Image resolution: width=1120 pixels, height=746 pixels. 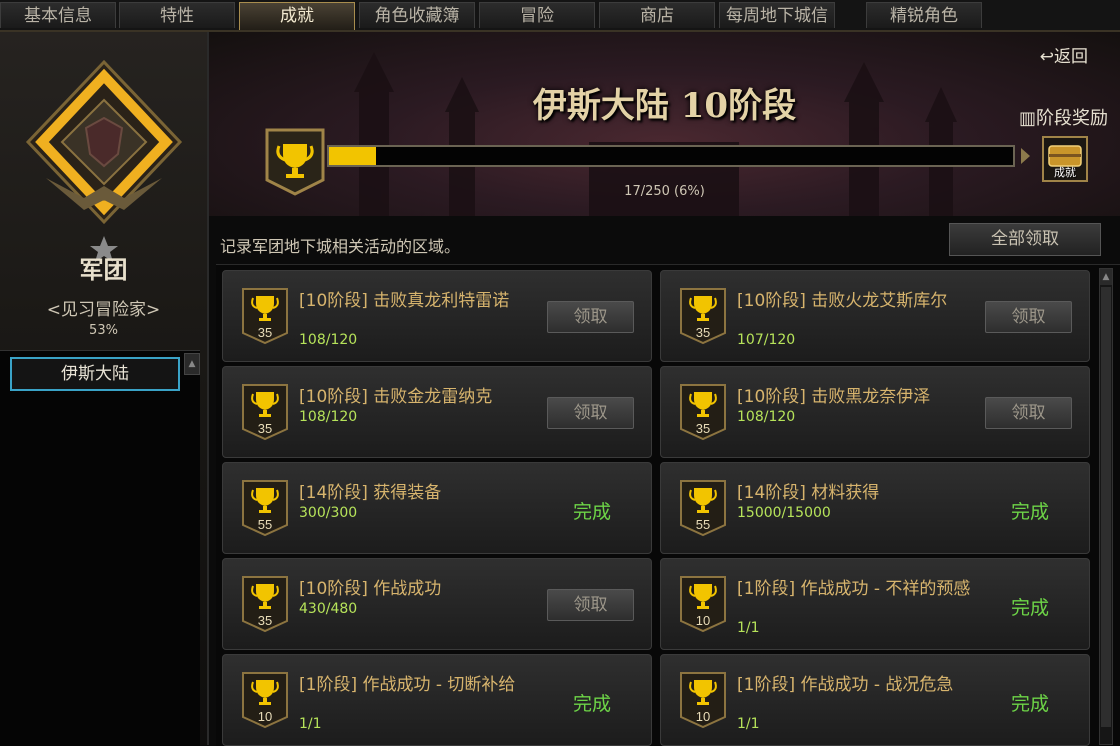 I want to click on tab-traits: 特性, so click(x=177, y=15).